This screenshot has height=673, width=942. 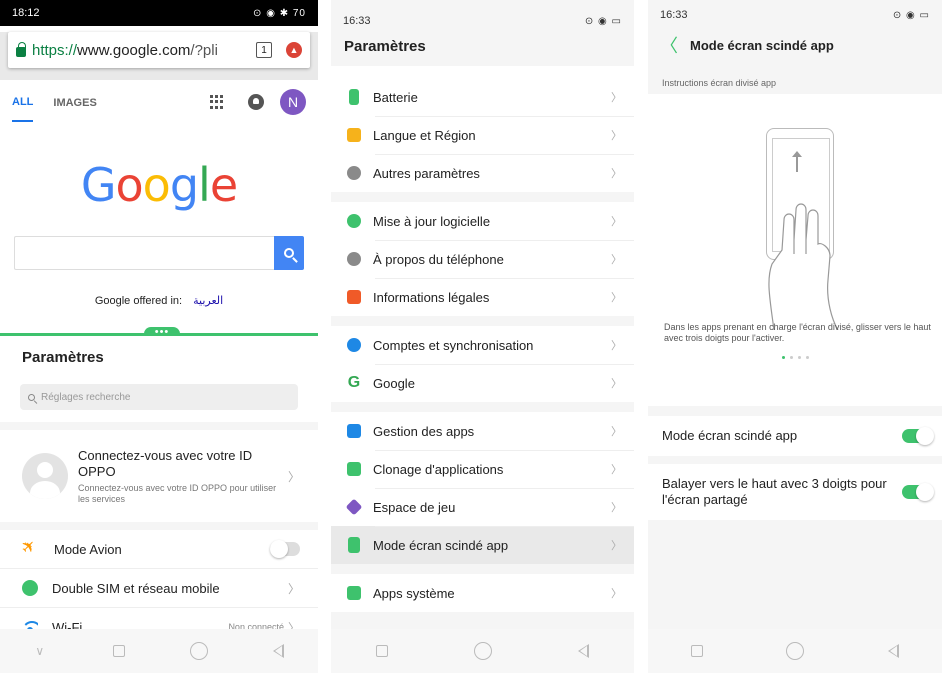 I want to click on update-icon, so click(x=354, y=221).